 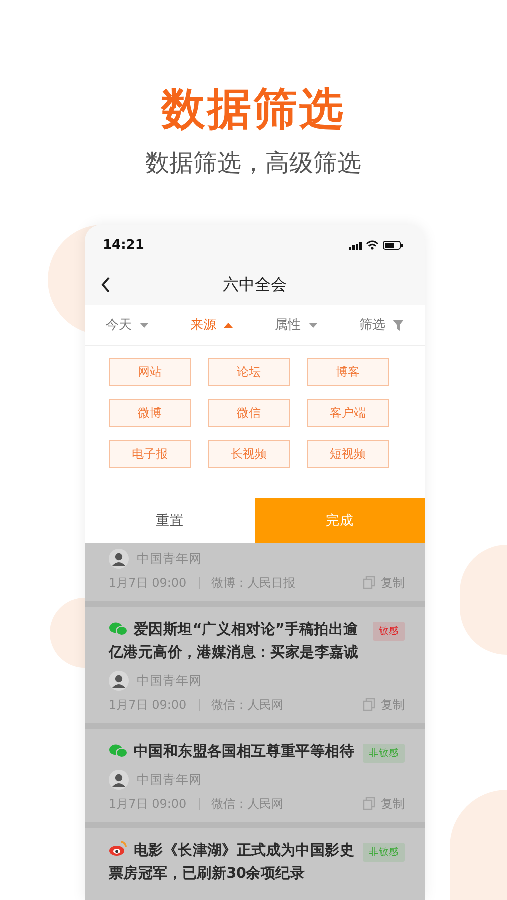 I want to click on reset-button: 重置, so click(x=170, y=520).